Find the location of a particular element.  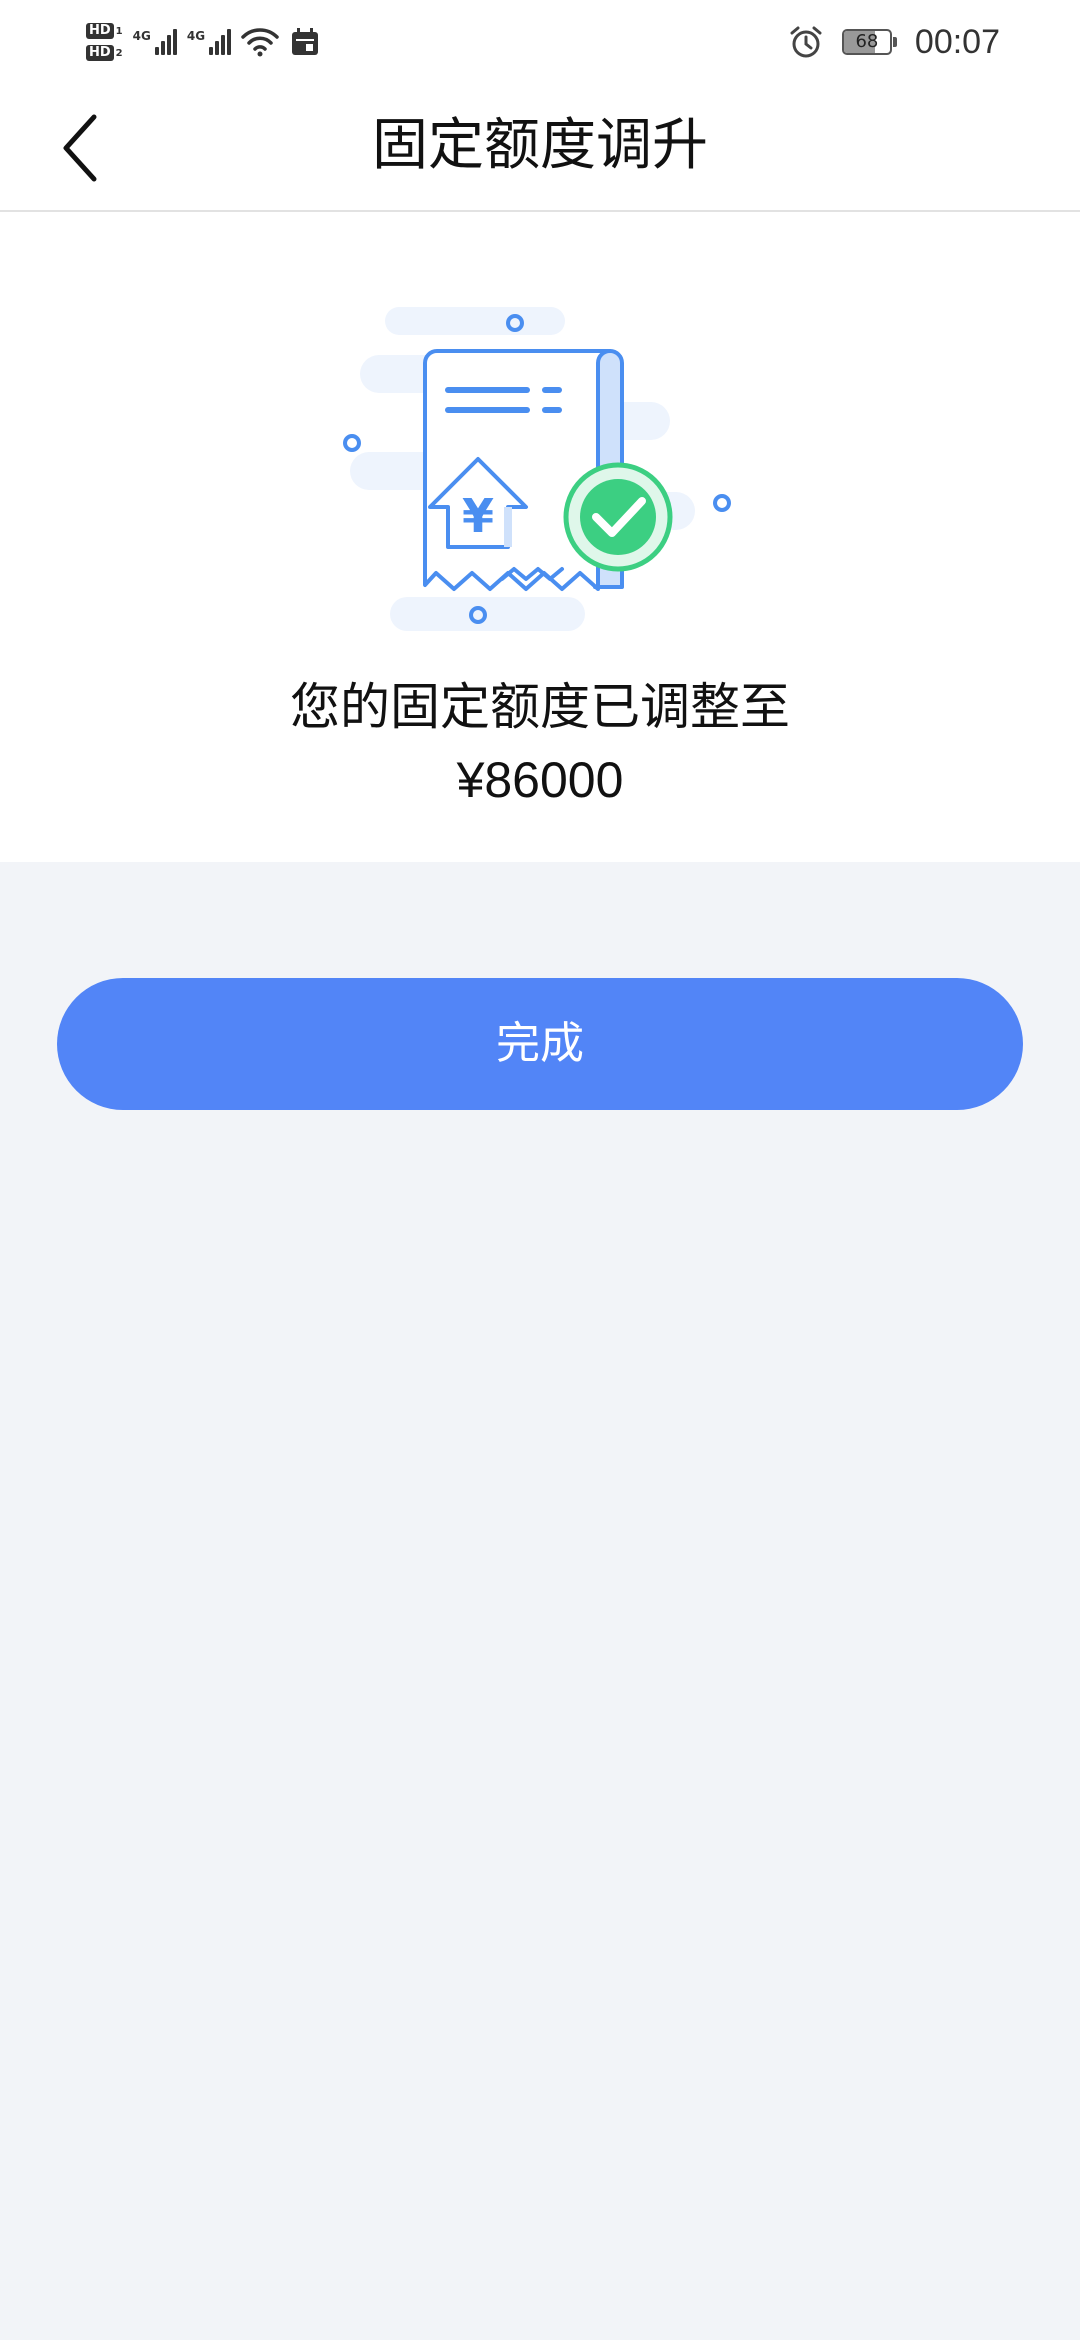

hd-badge-2: HD 2 is located at coordinates (104, 53).